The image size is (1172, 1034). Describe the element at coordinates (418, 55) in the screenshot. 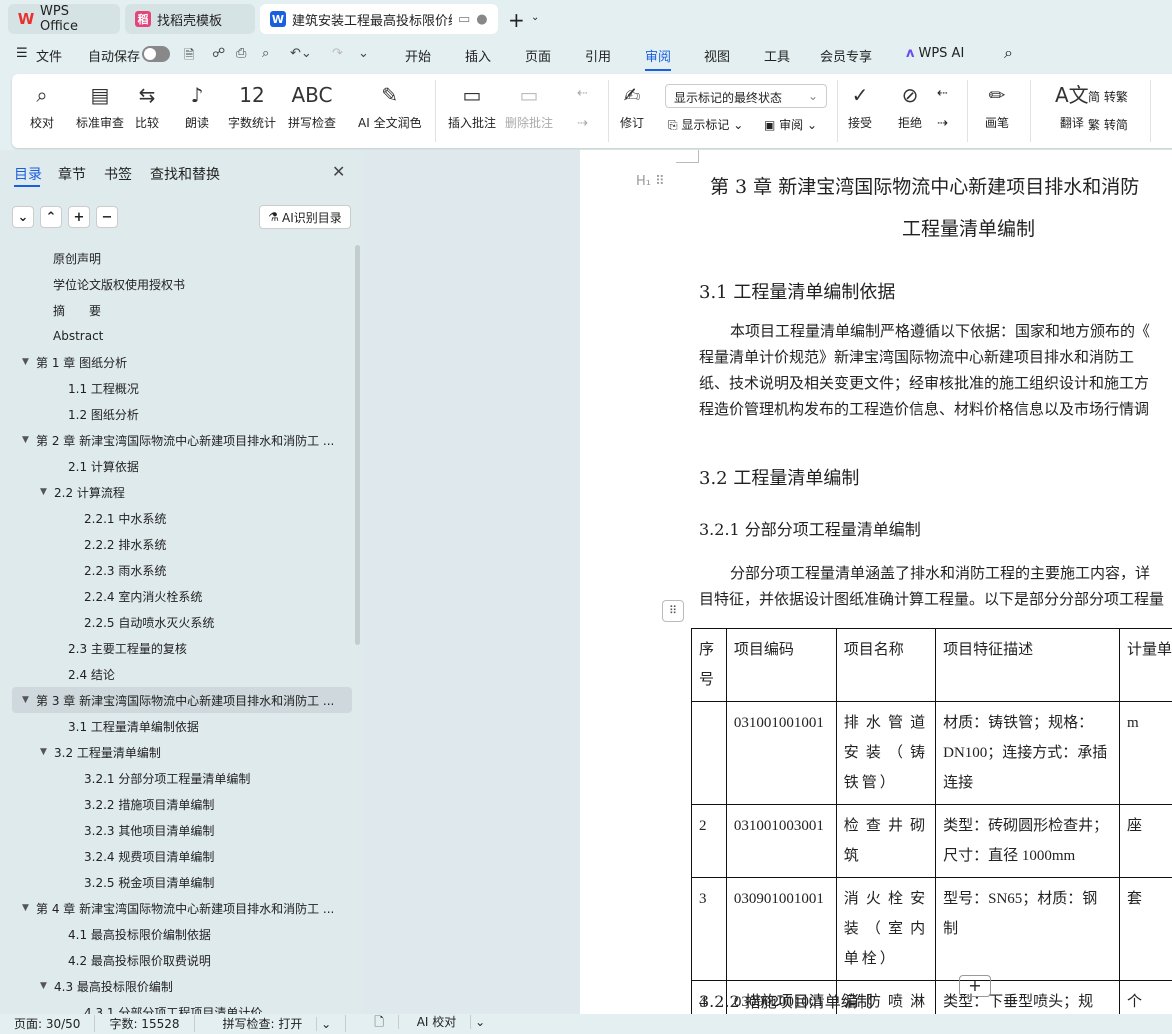

I see `menu-0: 开始` at that location.